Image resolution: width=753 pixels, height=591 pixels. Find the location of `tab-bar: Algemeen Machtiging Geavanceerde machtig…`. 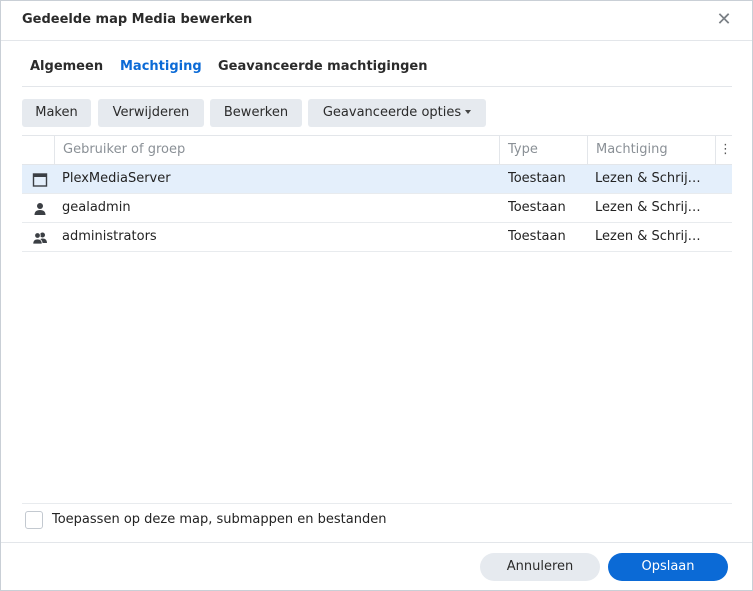

tab-bar: Algemeen Machtiging Geavanceerde machtig… is located at coordinates (377, 69).